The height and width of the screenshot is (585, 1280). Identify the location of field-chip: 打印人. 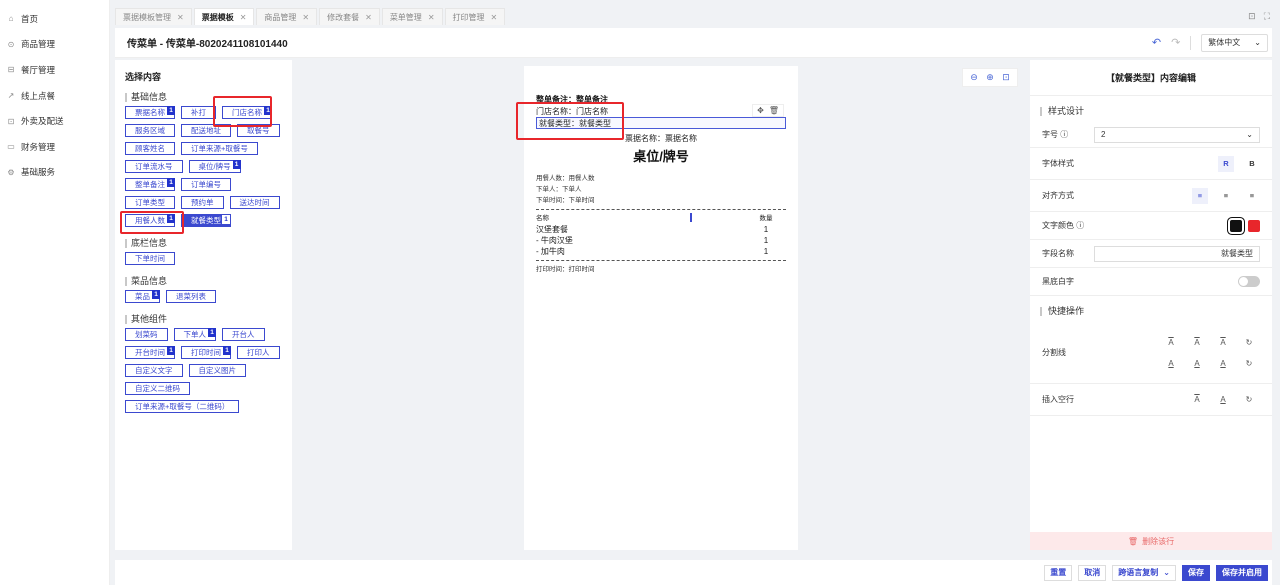
(258, 352).